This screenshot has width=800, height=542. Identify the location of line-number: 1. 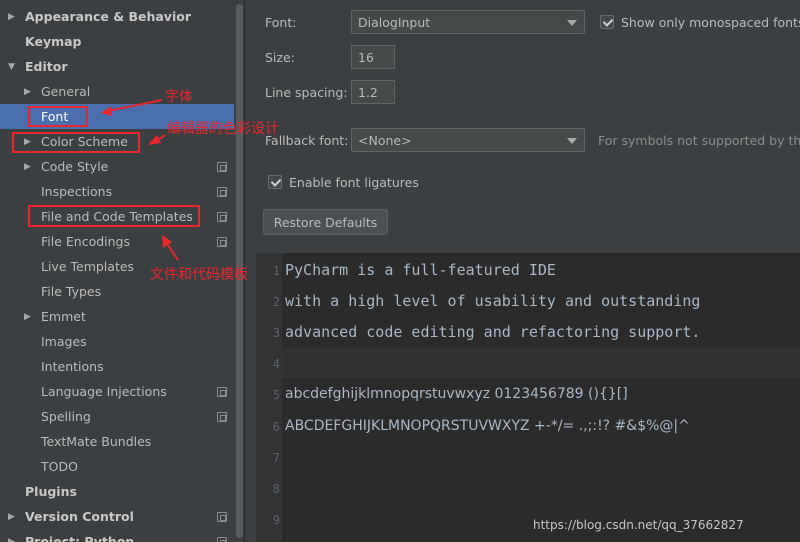
(276, 271).